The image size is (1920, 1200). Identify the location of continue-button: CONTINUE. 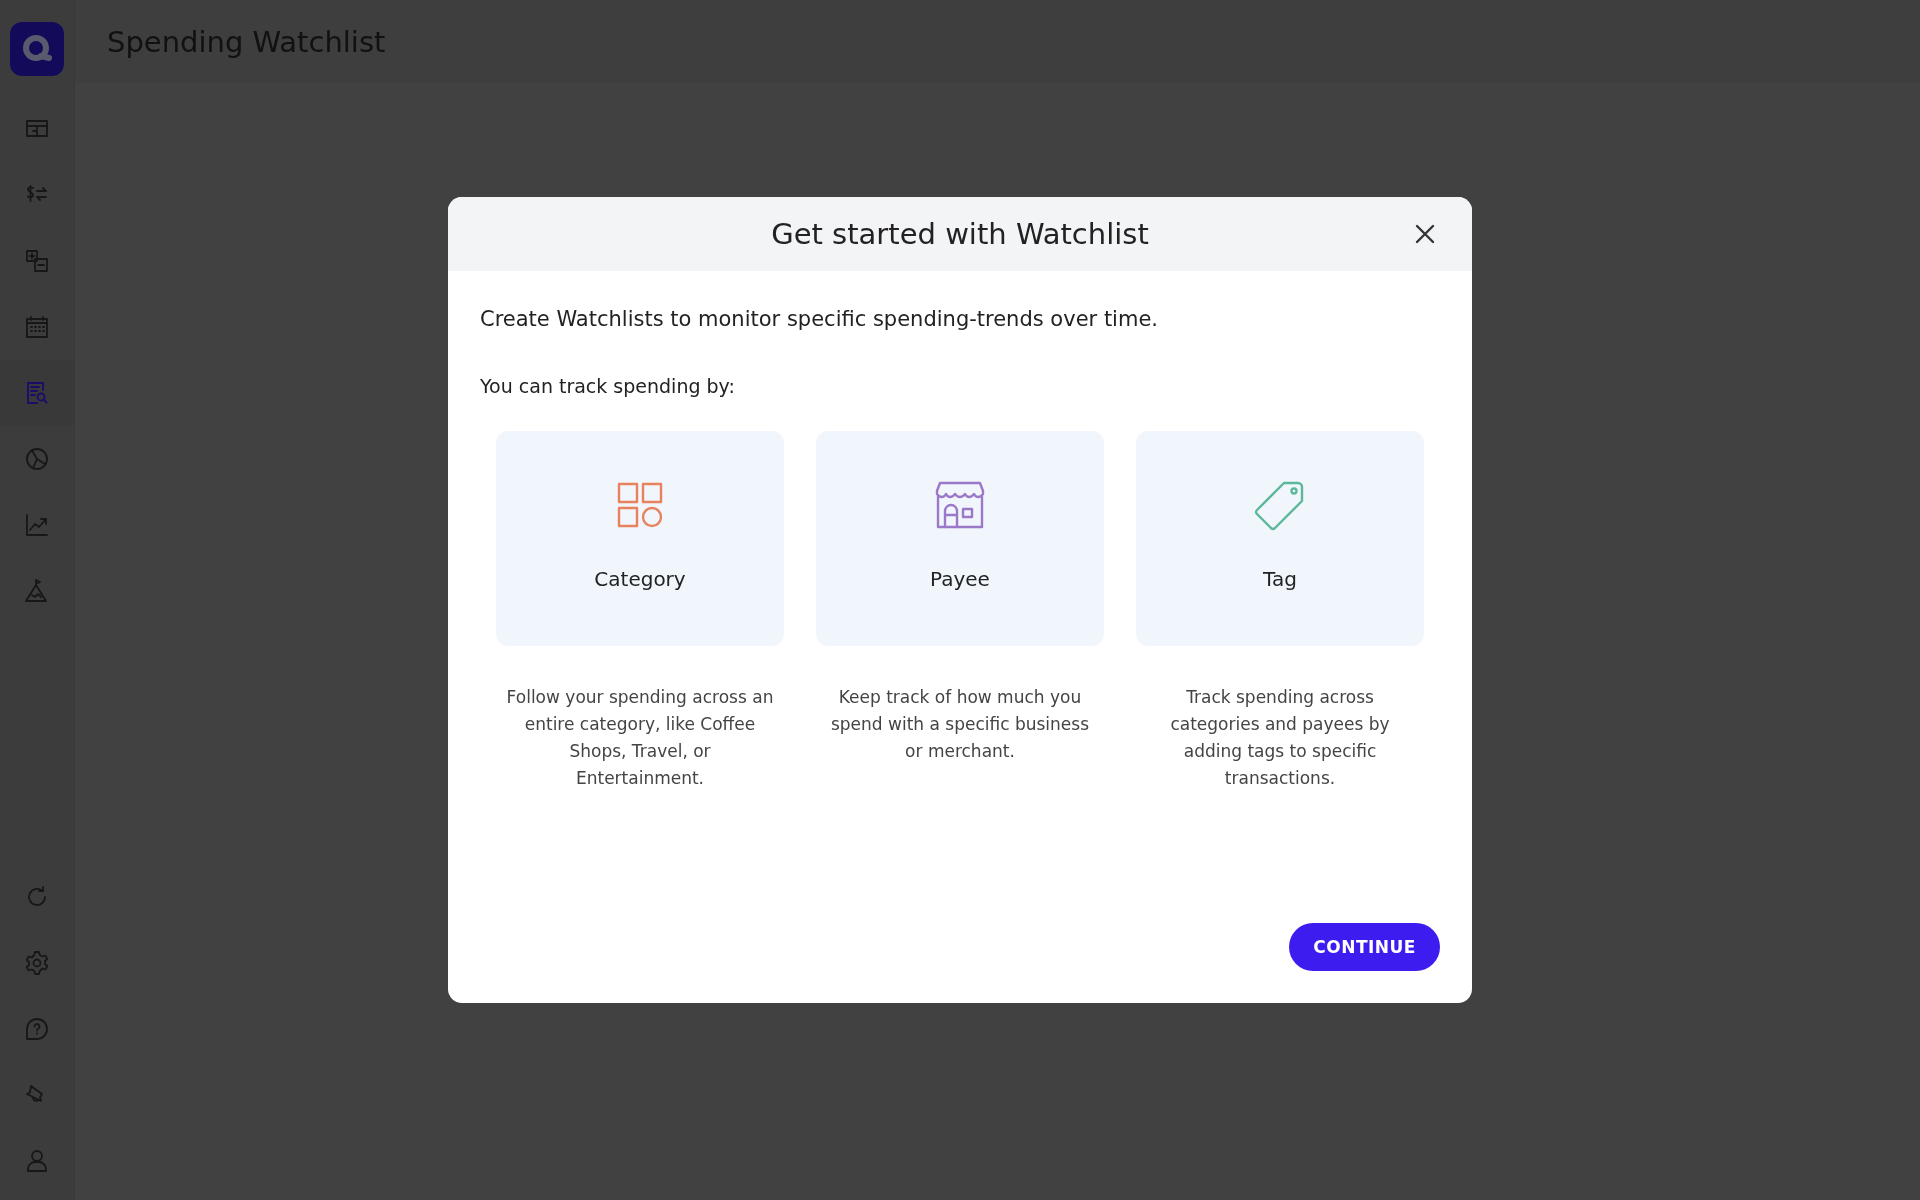
(1364, 947).